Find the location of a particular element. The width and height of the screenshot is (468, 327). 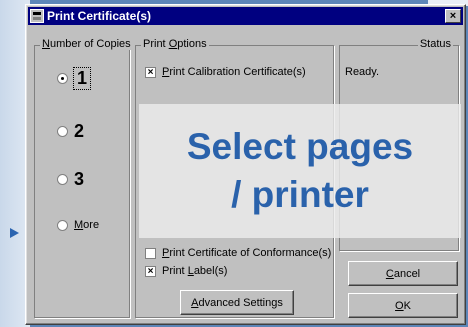

calibration-certificate-checkbox: × Print Calibration Certificate(s) is located at coordinates (225, 72).